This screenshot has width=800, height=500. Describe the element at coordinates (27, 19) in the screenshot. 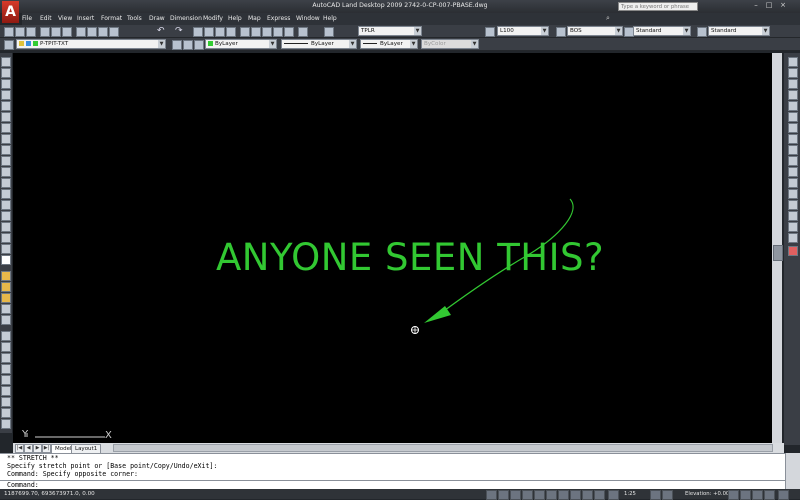

I see `menu-file: File` at that location.